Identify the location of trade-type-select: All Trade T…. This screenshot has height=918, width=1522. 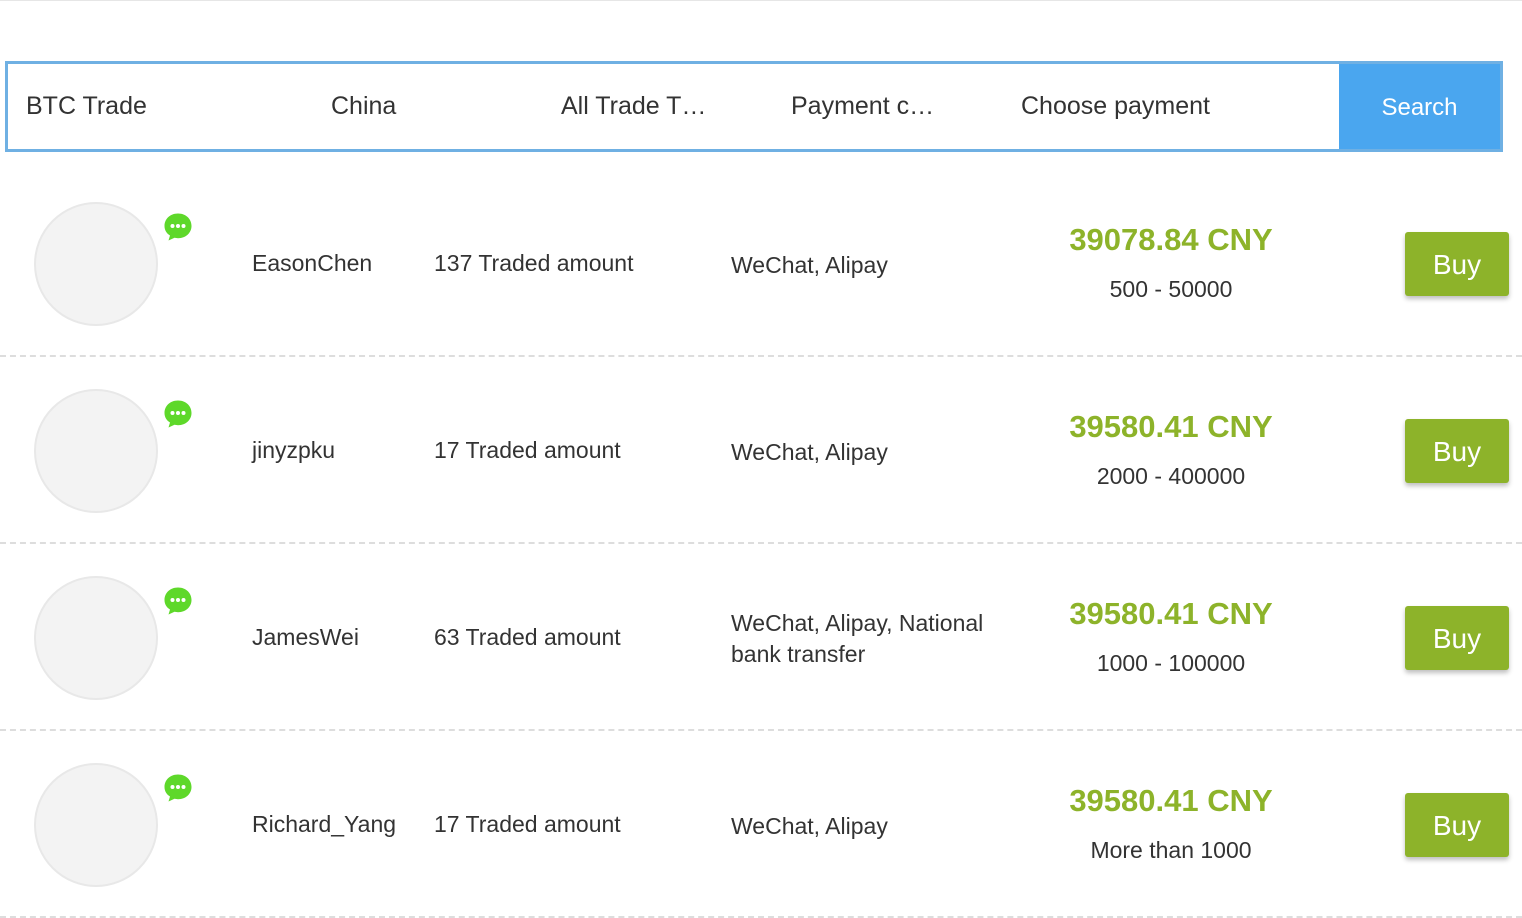
(633, 106).